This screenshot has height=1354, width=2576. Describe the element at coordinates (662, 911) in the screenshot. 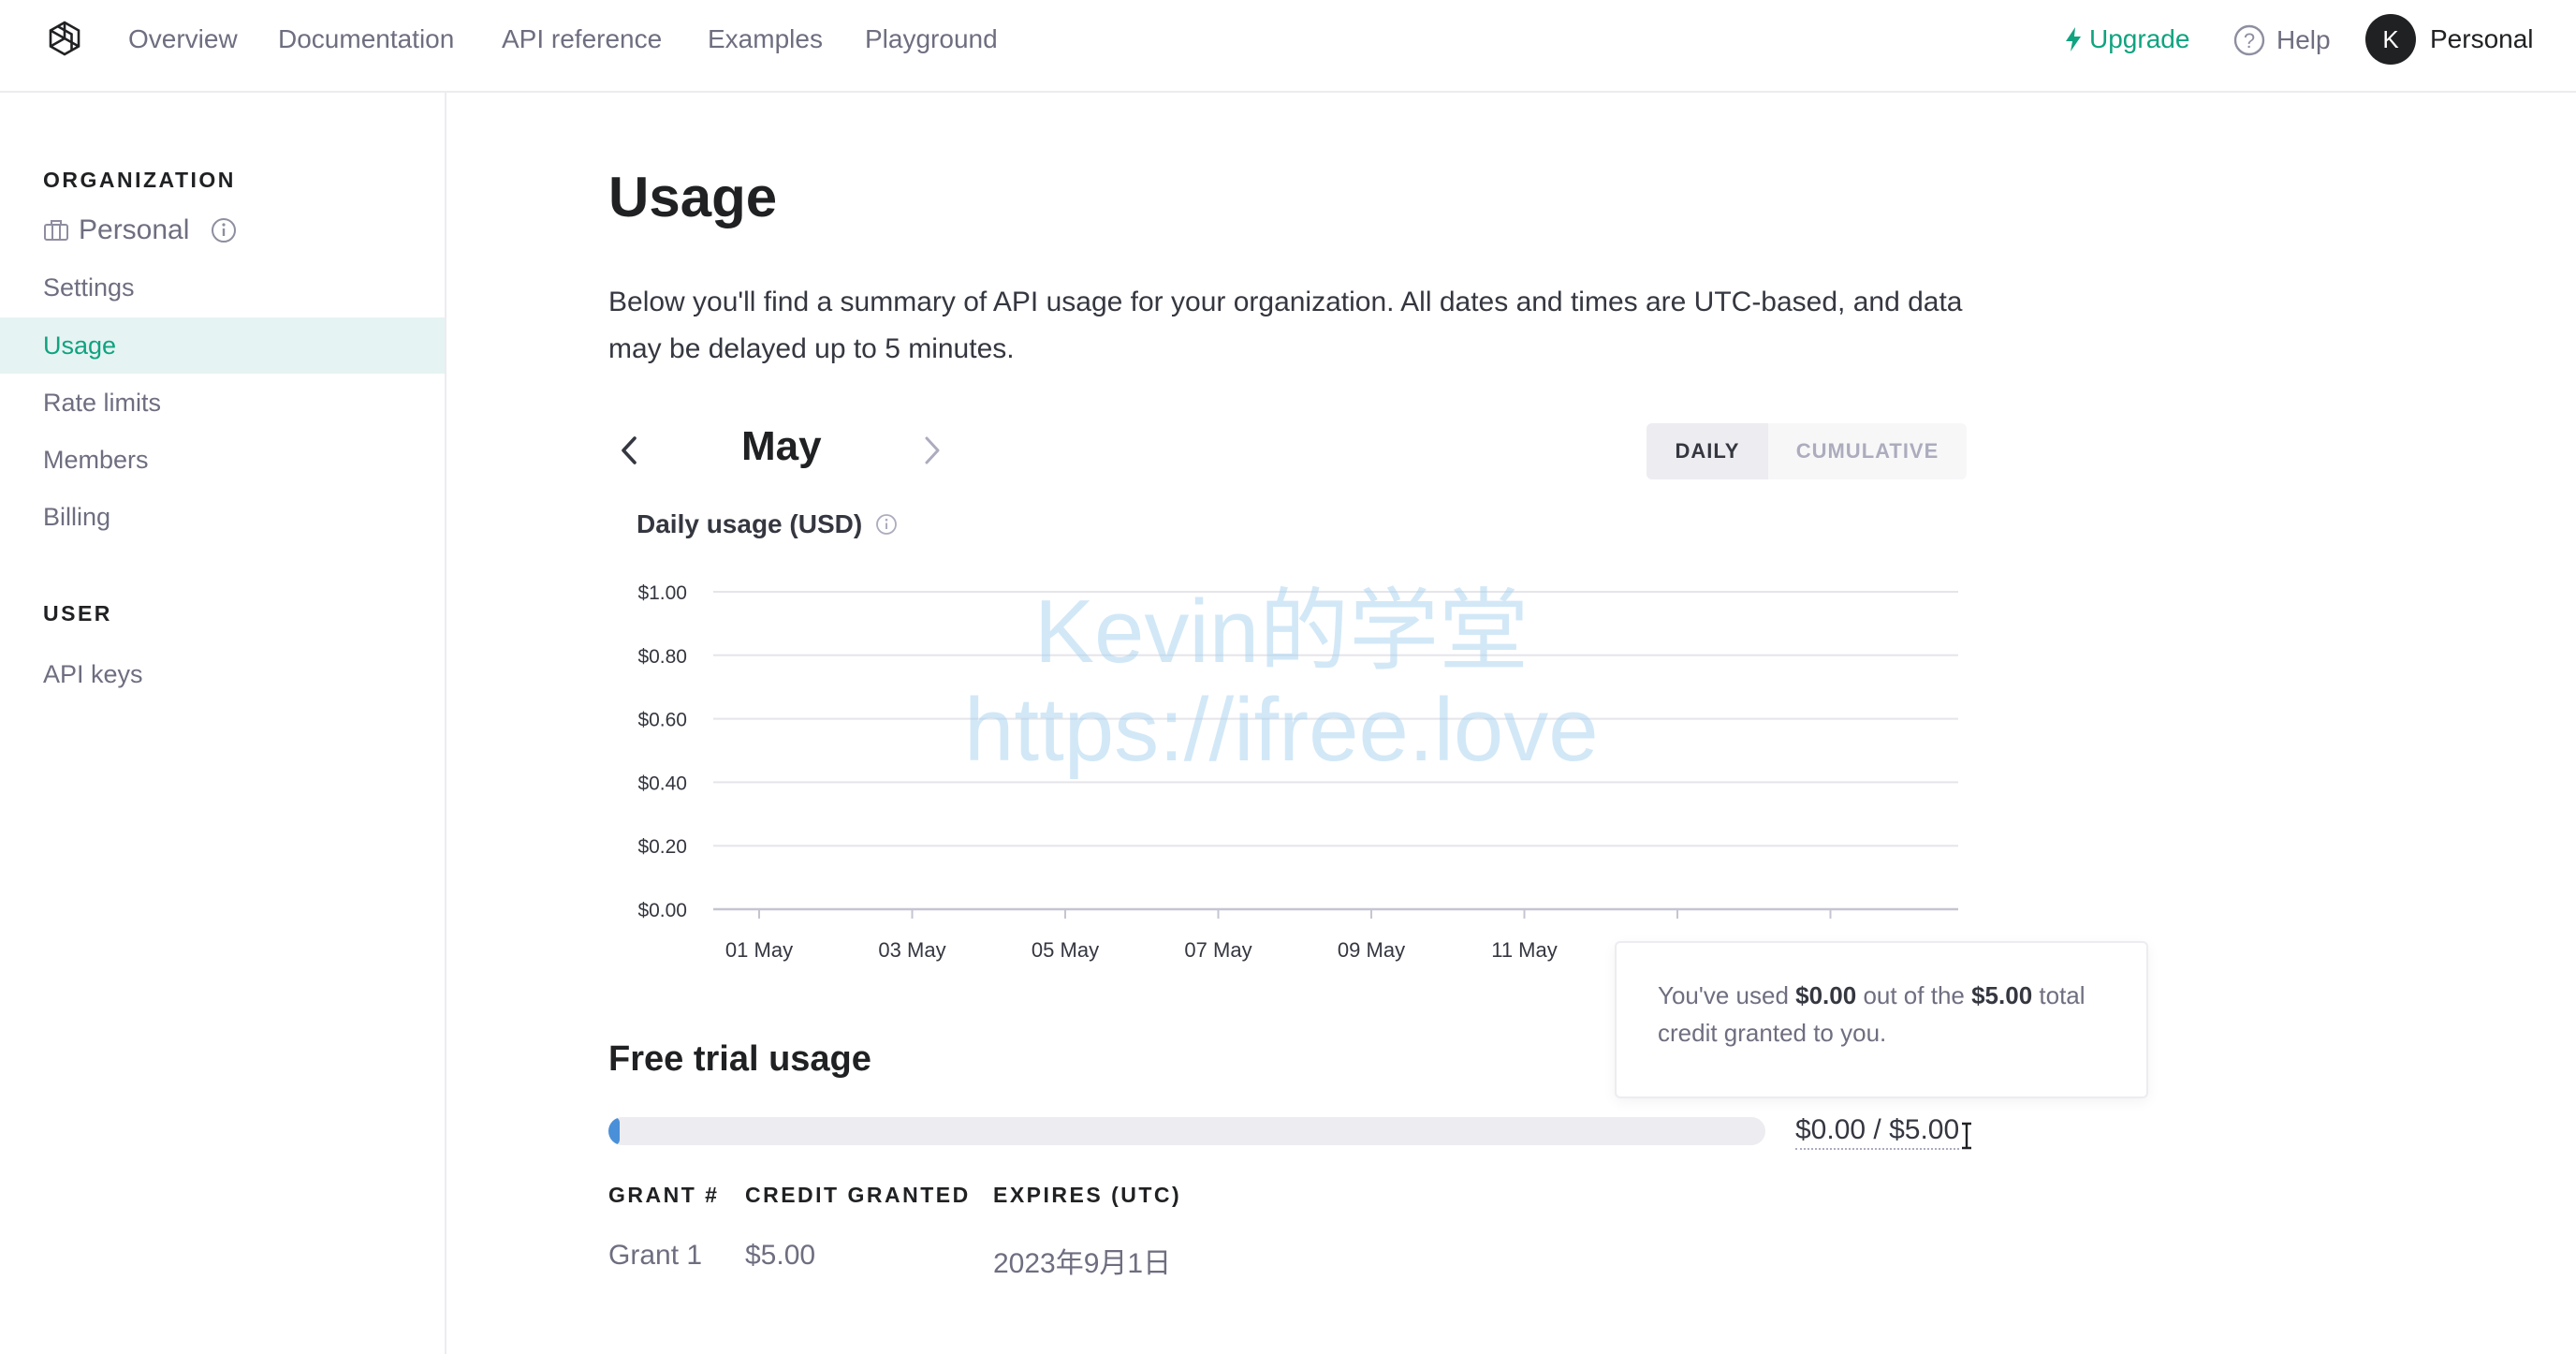

I see `y-tick-label: $0.00` at that location.